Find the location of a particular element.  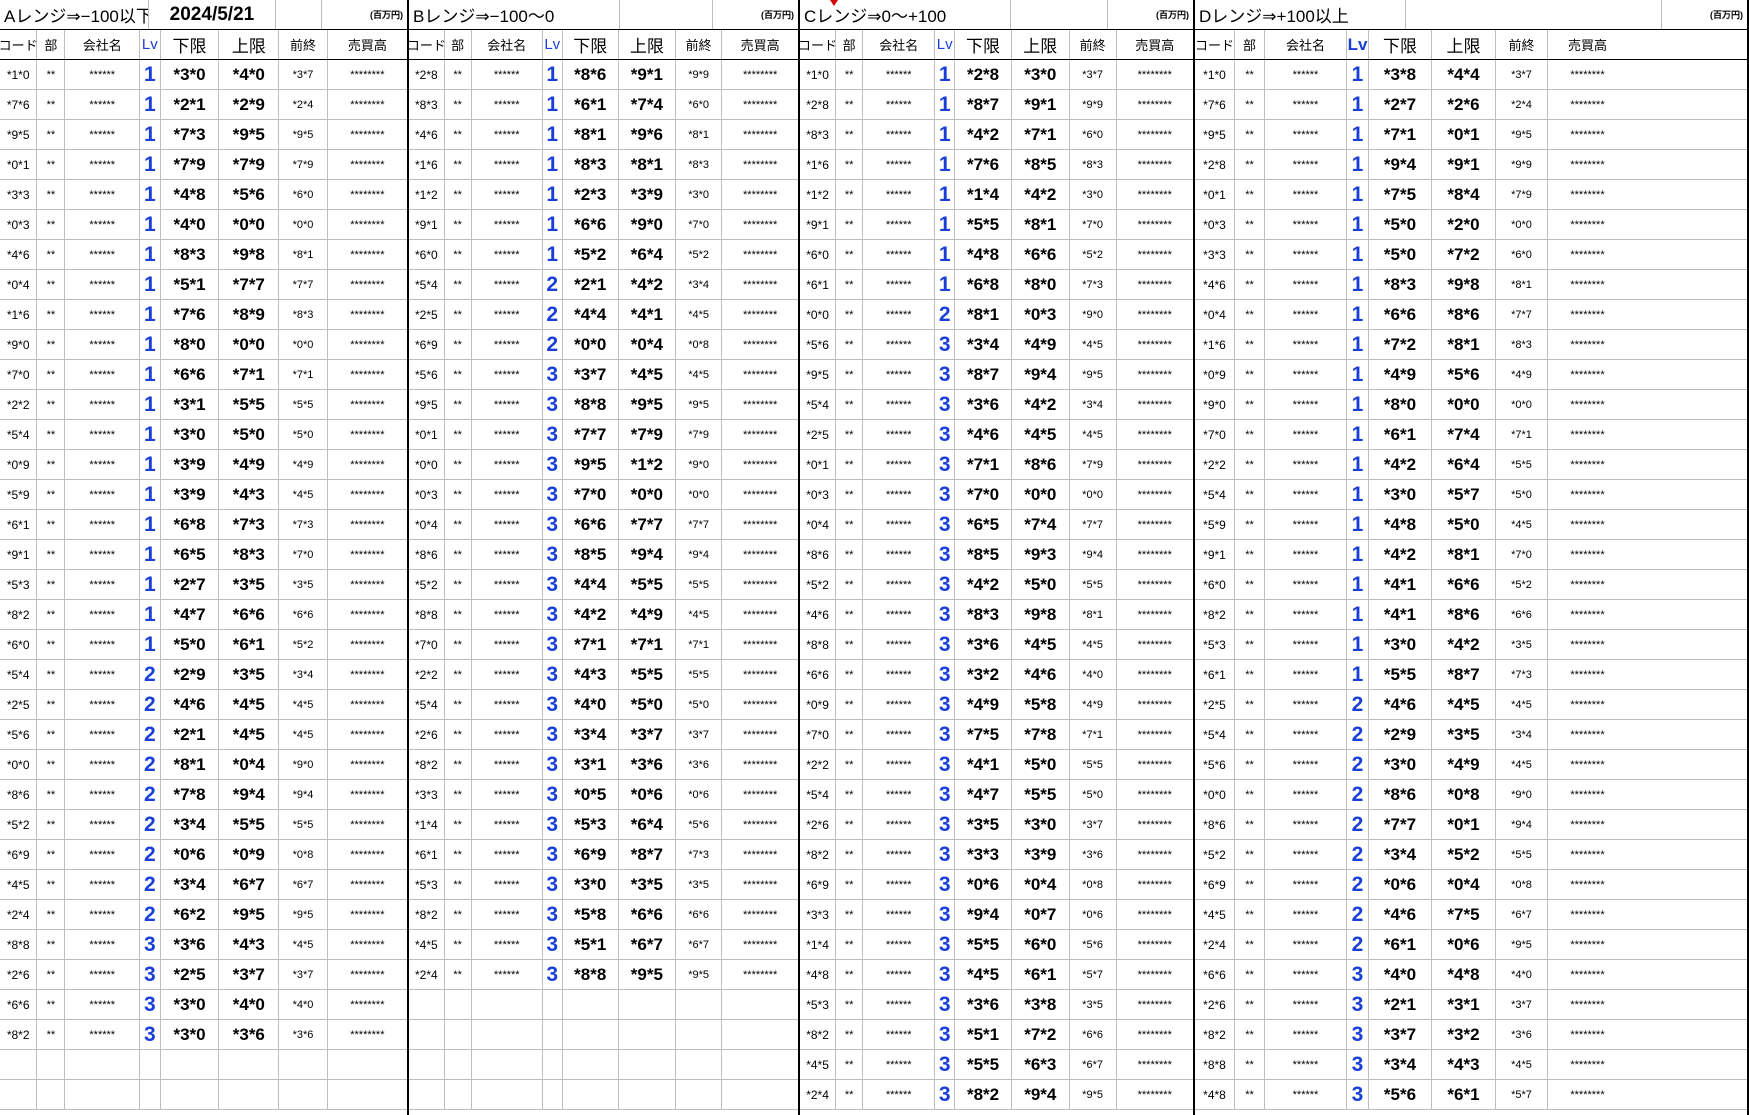

lower-limit-cell: *4*8 is located at coordinates (983, 254).